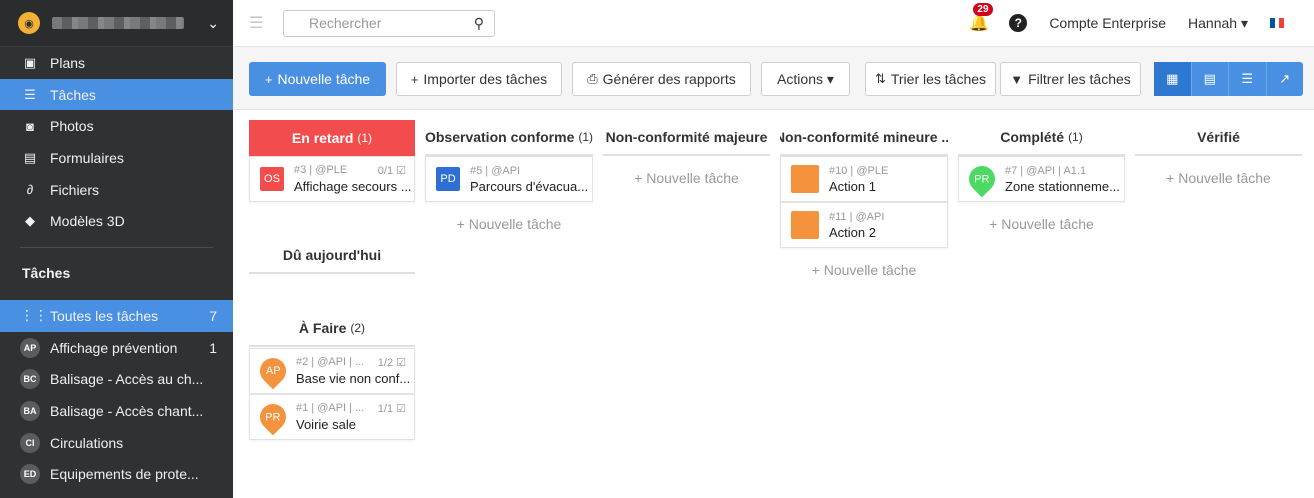 The height and width of the screenshot is (498, 1314). What do you see at coordinates (1277, 23) in the screenshot?
I see `french-flag-icon` at bounding box center [1277, 23].